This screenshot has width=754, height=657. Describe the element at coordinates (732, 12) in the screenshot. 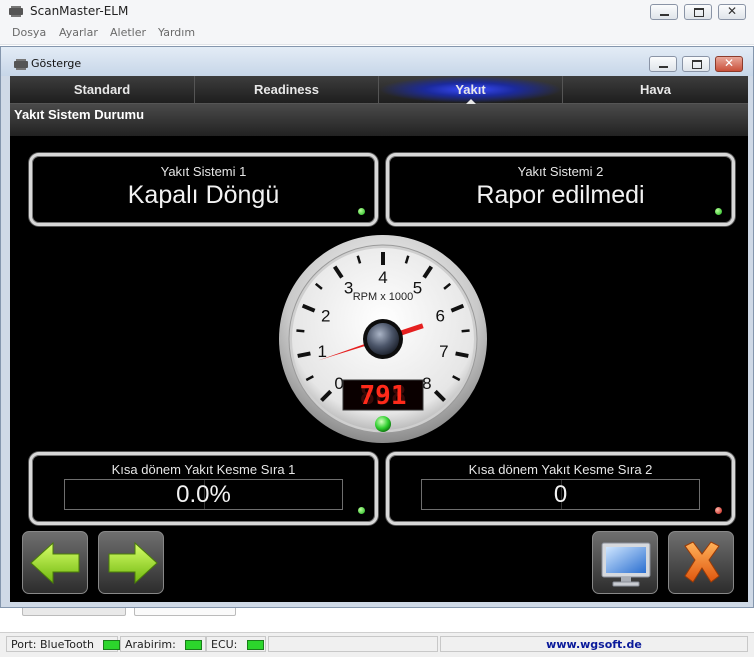

I see `app-close-button` at that location.